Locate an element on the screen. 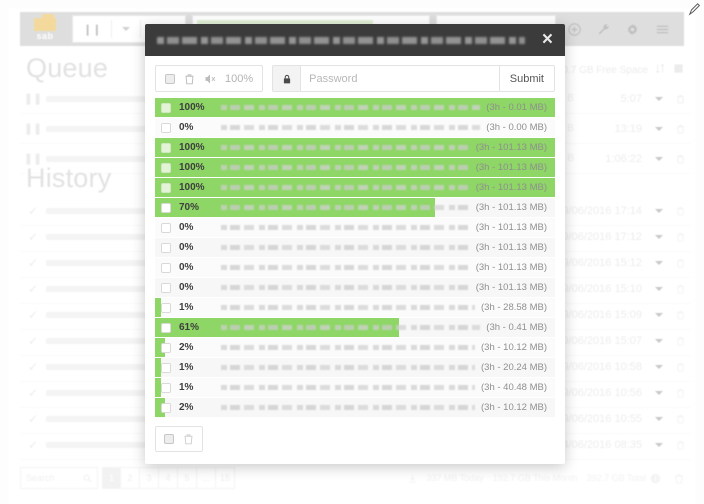 This screenshot has height=504, width=704. file-row: 61% (3h - 0.41 MB) is located at coordinates (355, 327).